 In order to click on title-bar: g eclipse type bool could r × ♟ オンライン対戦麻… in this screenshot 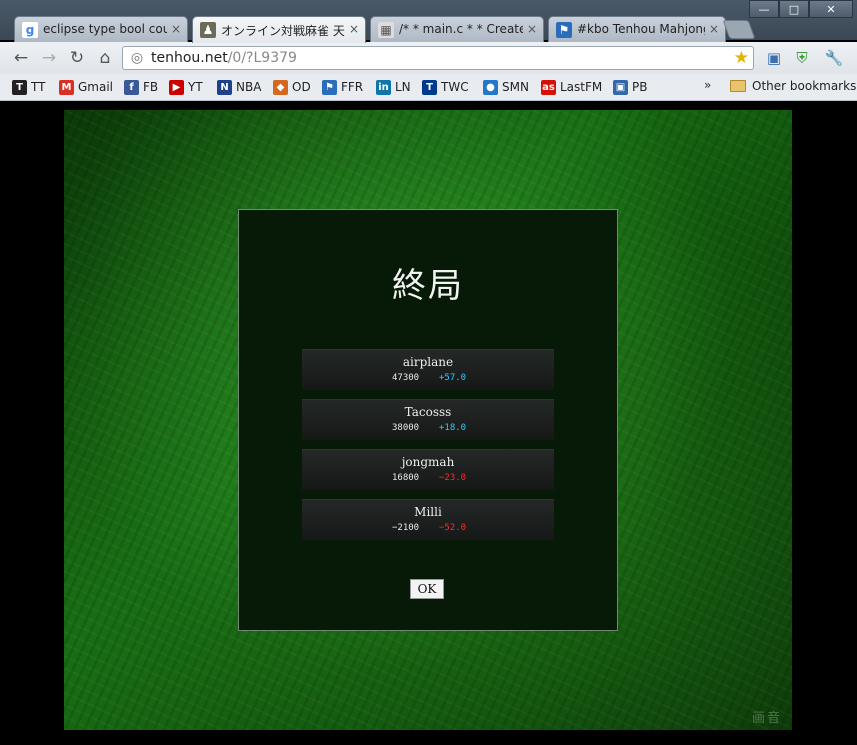, I will do `click(428, 21)`.